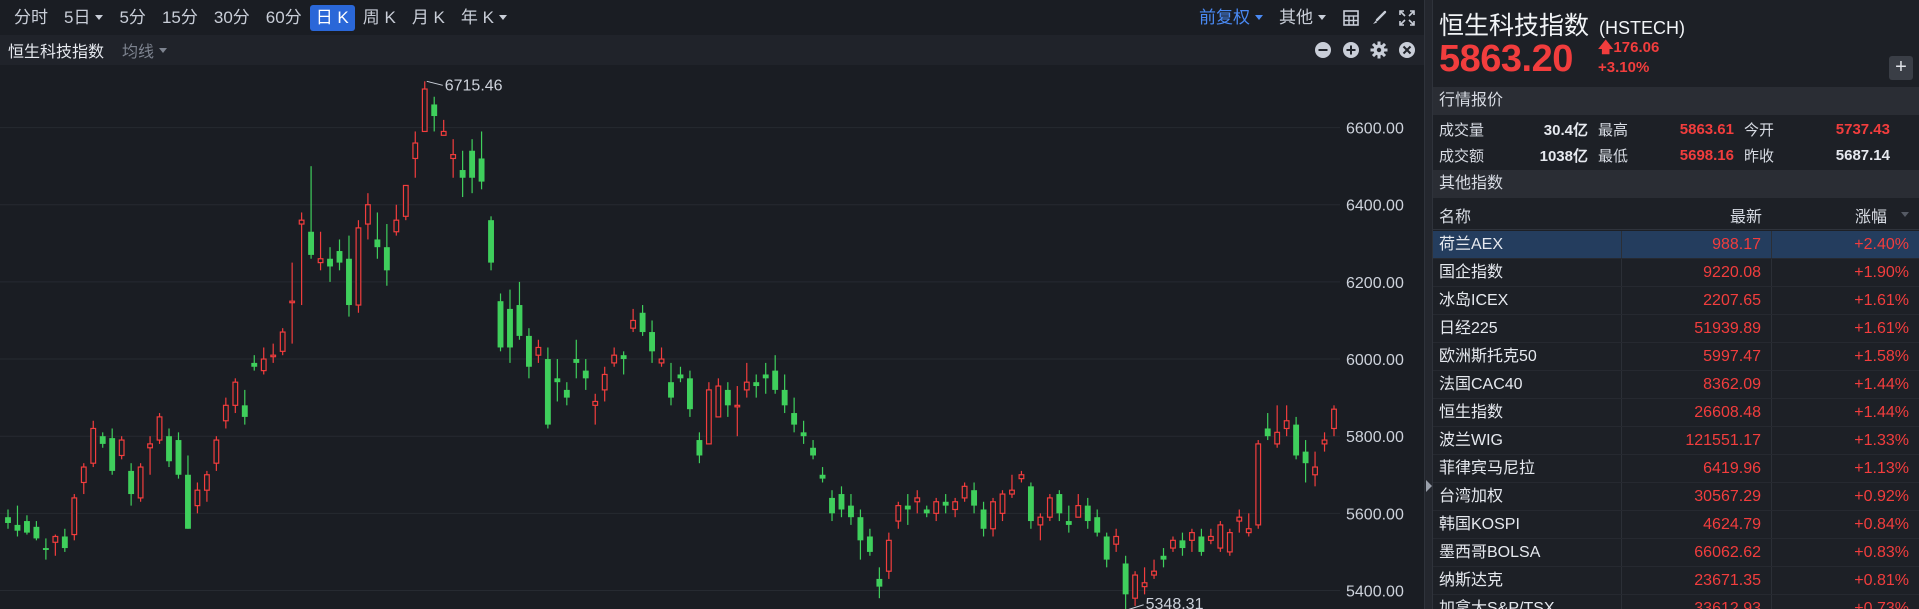 The image size is (1919, 609). Describe the element at coordinates (1881, 524) in the screenshot. I see `index-pct-cell: +0.84%` at that location.